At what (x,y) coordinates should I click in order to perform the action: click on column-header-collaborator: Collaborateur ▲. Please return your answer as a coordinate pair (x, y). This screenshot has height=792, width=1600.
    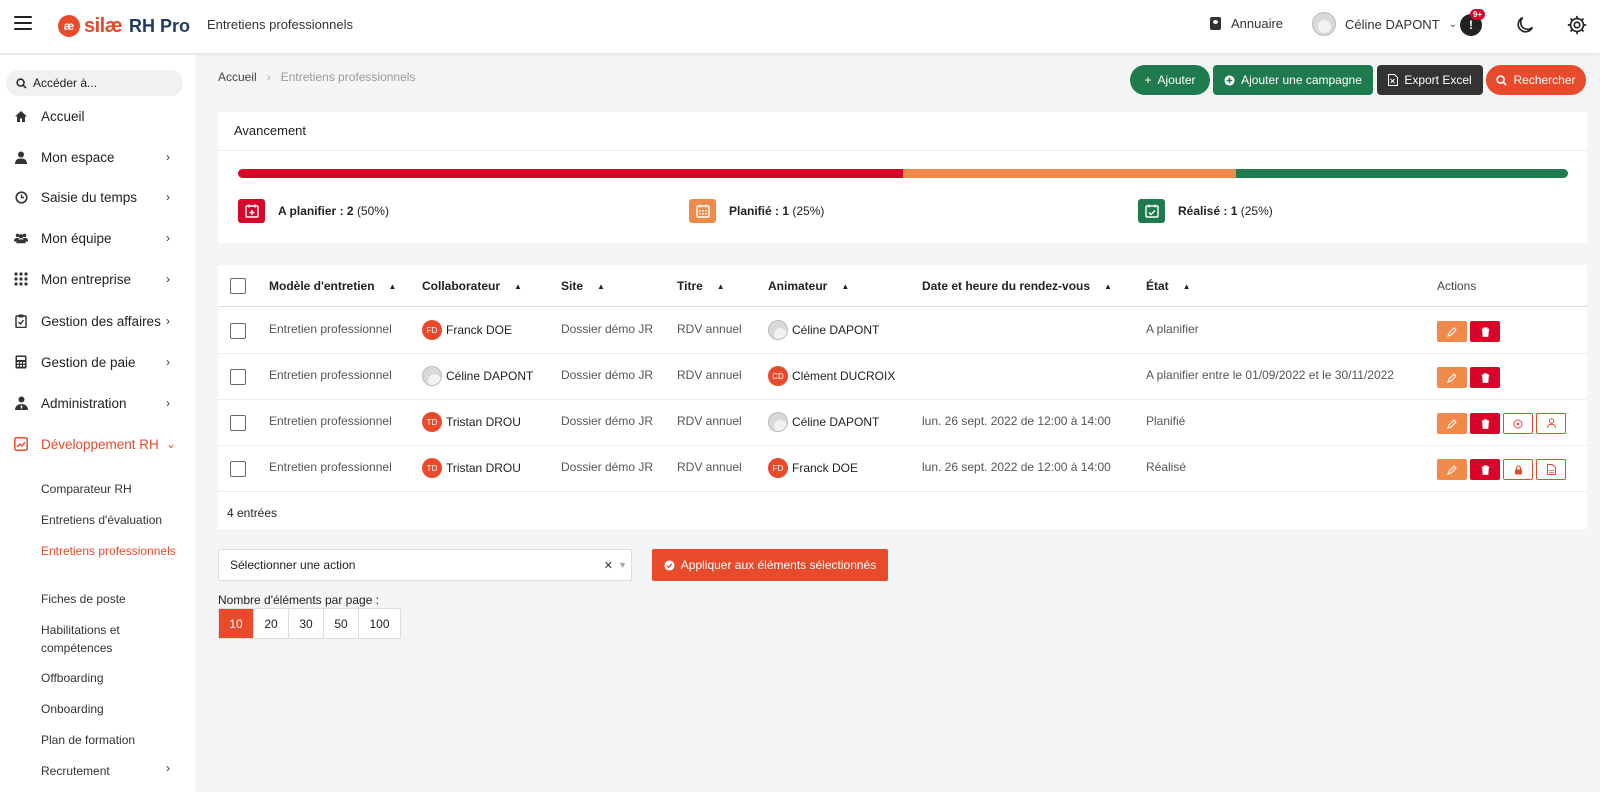
    Looking at the image, I should click on (472, 286).